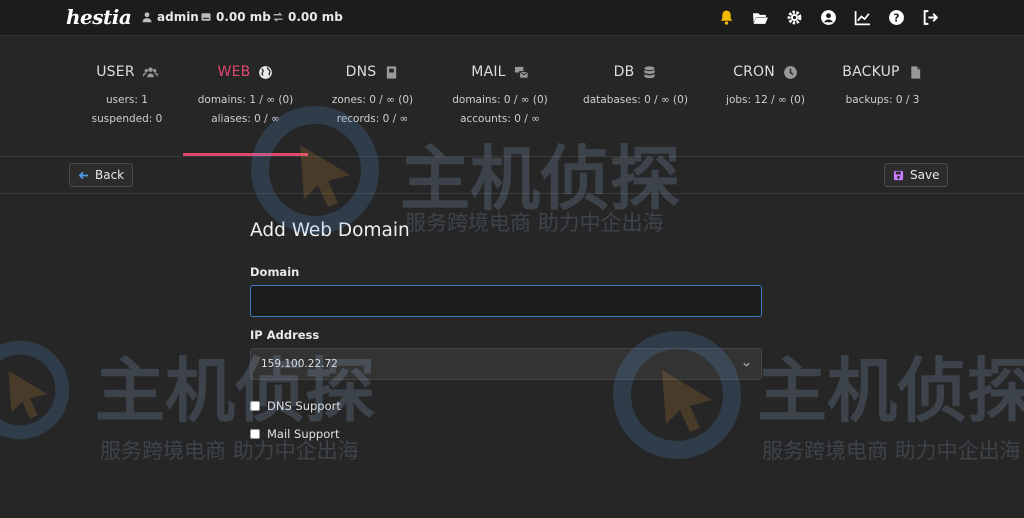  I want to click on tab-mail-label: MAIL, so click(488, 72).